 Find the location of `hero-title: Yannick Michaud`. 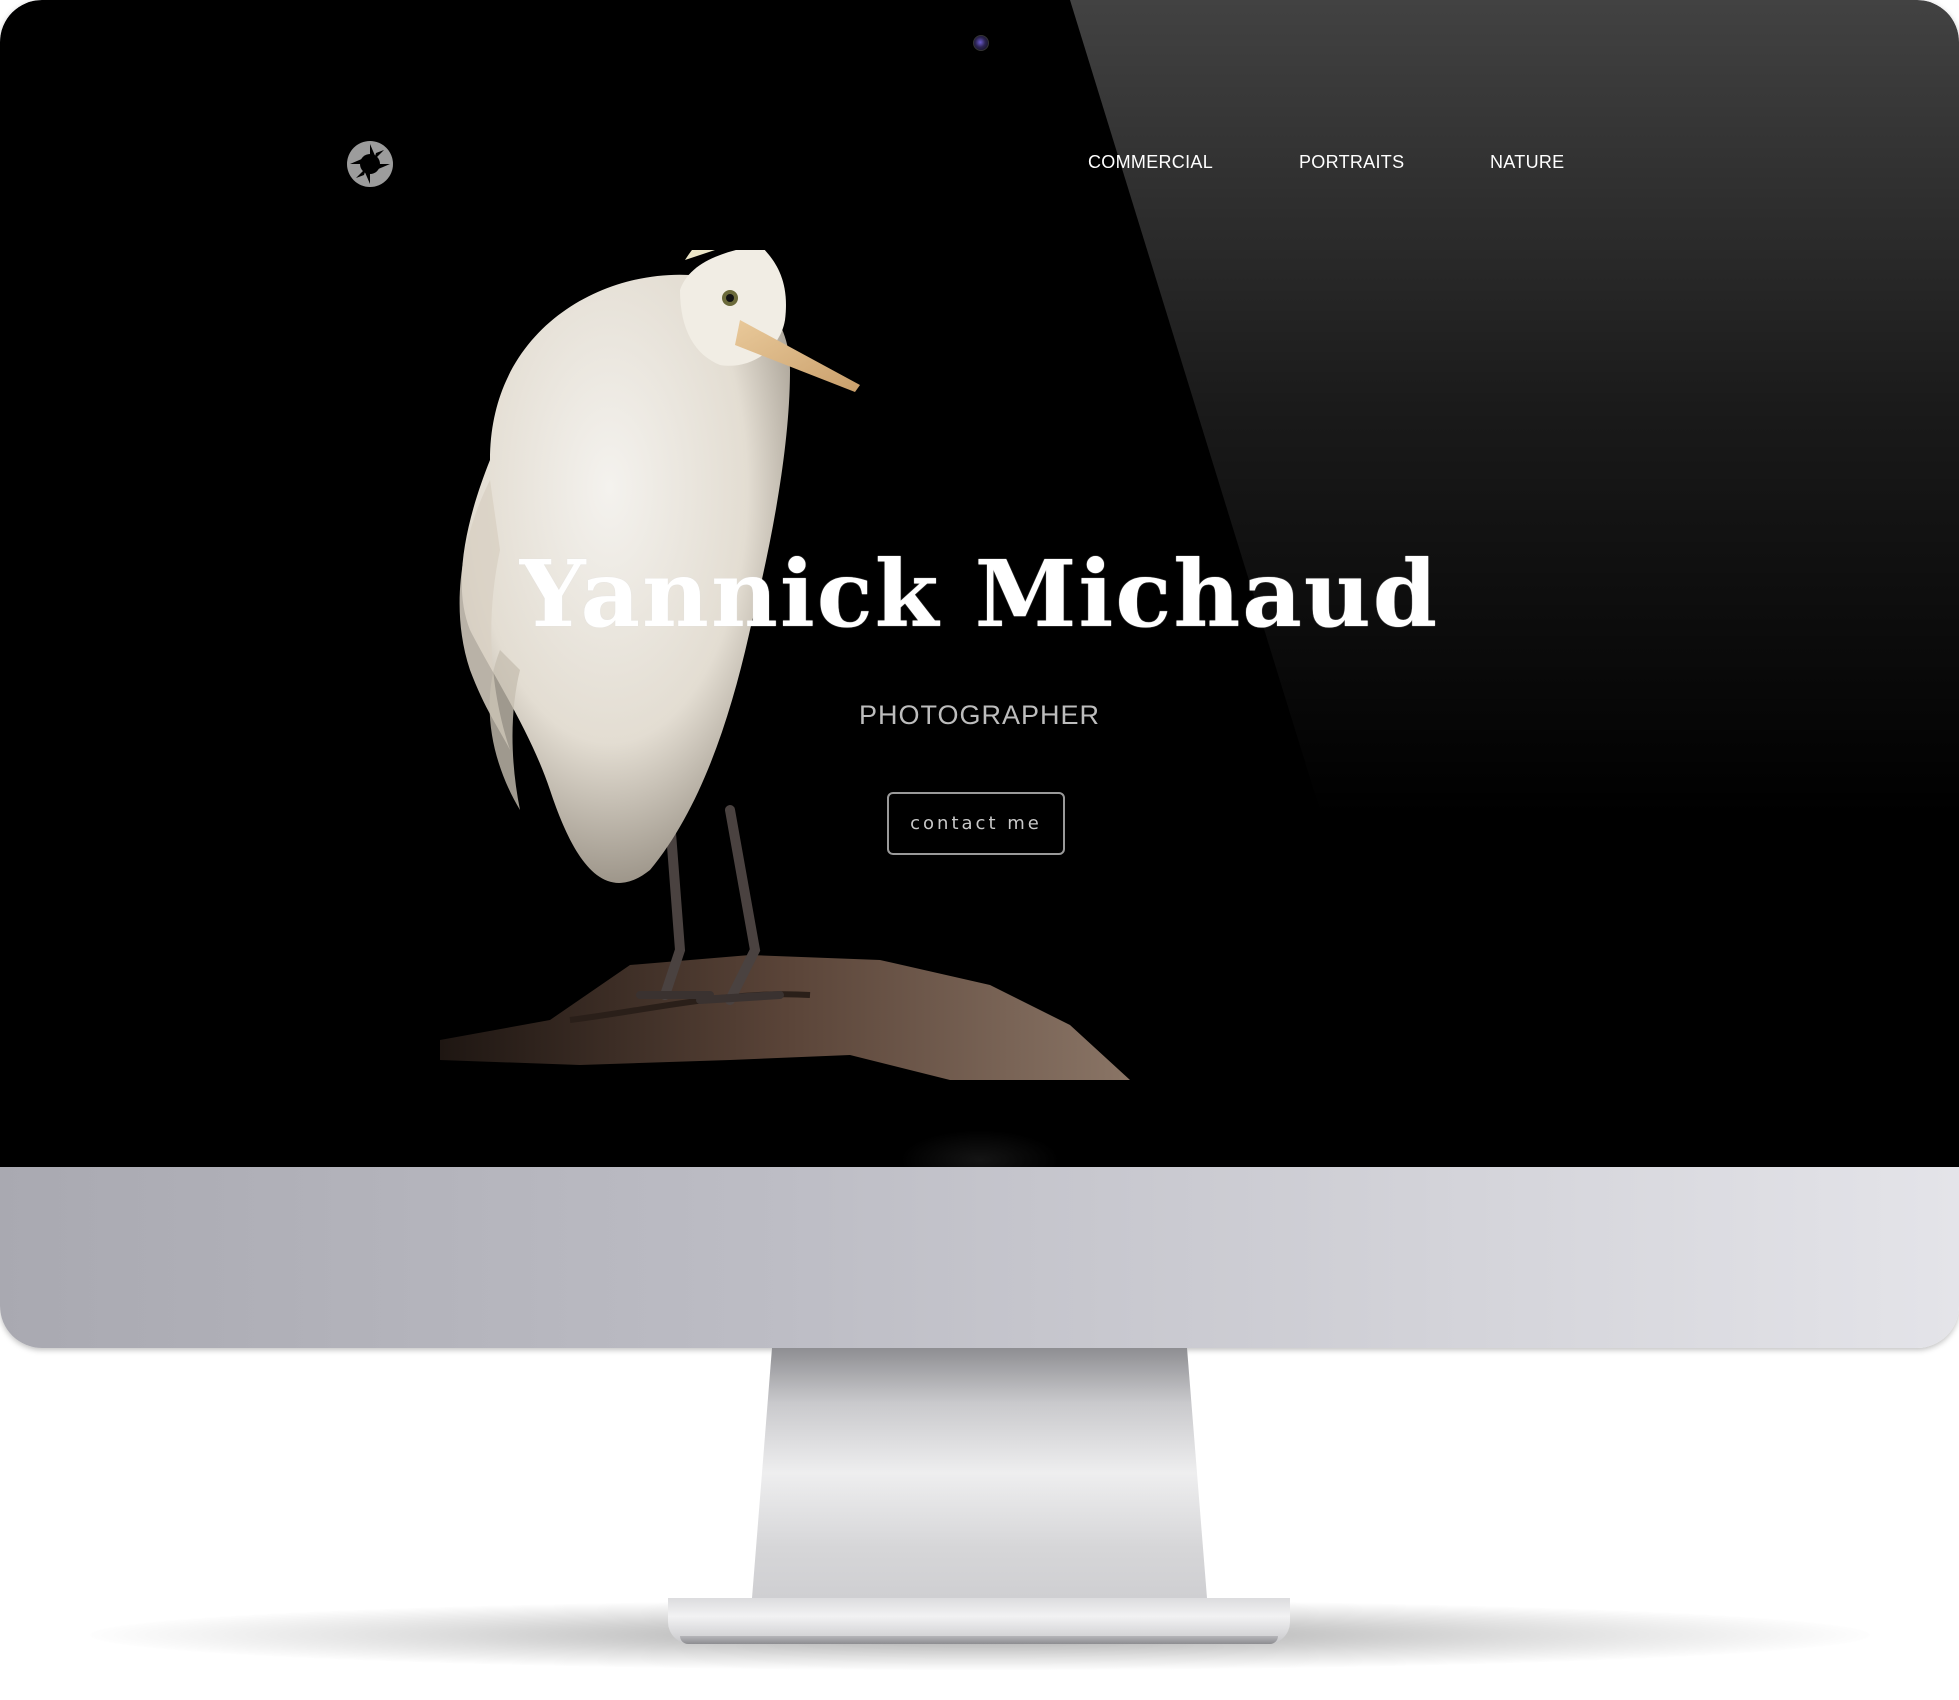

hero-title: Yannick Michaud is located at coordinates (979, 594).